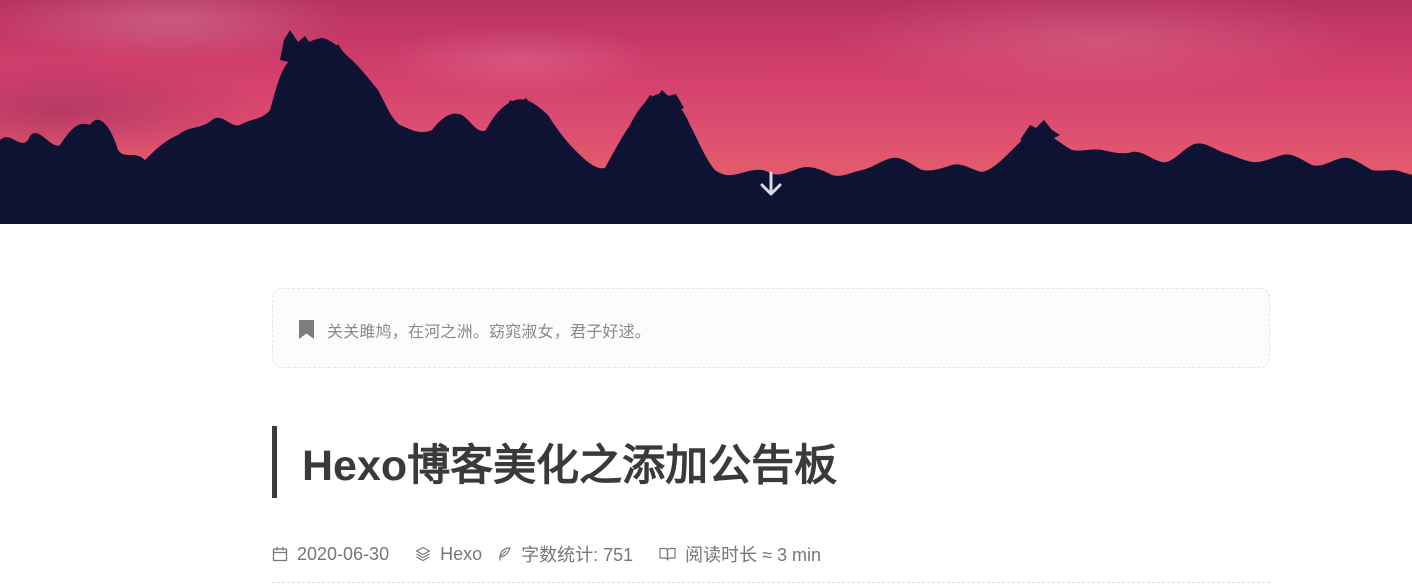 The width and height of the screenshot is (1412, 584). Describe the element at coordinates (771, 185) in the screenshot. I see `arrow-down-icon` at that location.